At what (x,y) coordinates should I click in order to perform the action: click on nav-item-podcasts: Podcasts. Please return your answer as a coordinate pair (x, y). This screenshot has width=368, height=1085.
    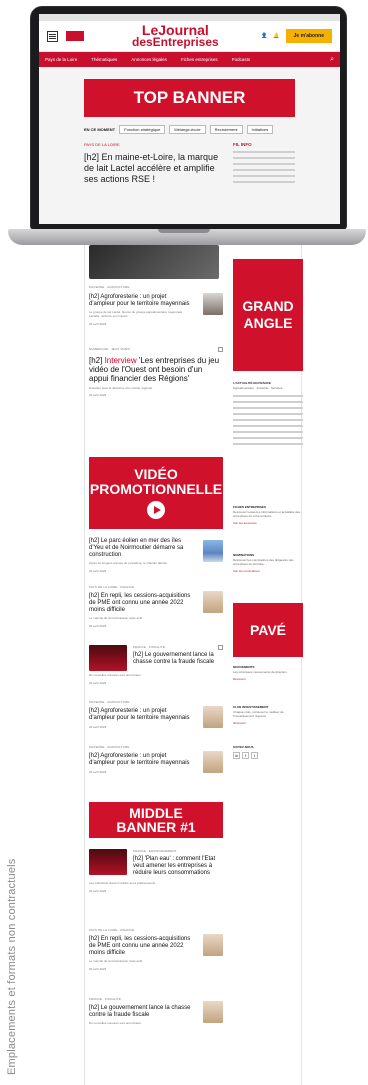
    Looking at the image, I should click on (241, 59).